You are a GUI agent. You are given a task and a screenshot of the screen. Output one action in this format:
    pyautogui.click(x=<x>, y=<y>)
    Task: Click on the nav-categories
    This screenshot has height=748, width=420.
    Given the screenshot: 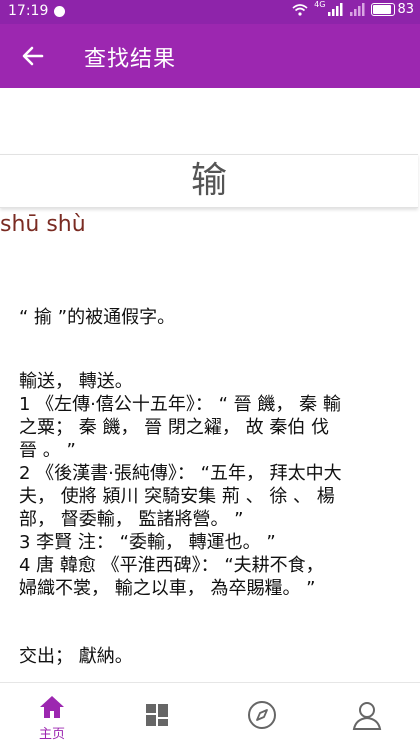 What is the action you would take?
    pyautogui.click(x=157, y=715)
    